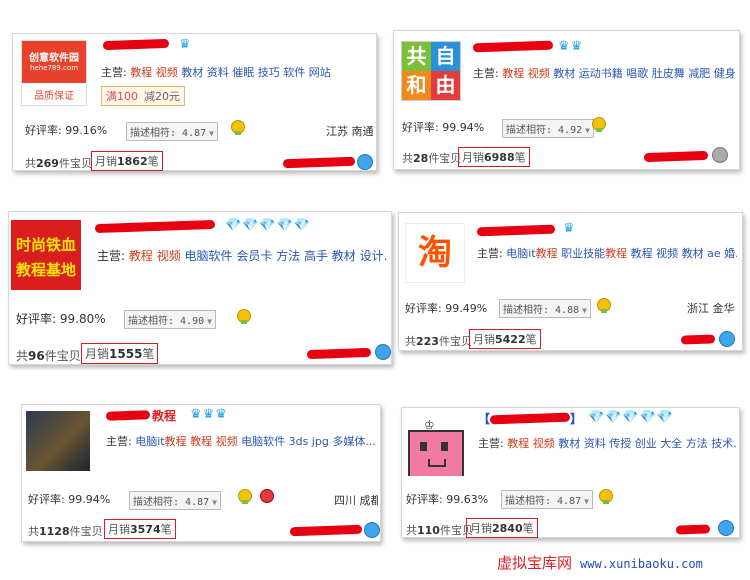 The image size is (750, 580). Describe the element at coordinates (140, 529) in the screenshot. I see `monthly-sales: 月销3574笔` at that location.